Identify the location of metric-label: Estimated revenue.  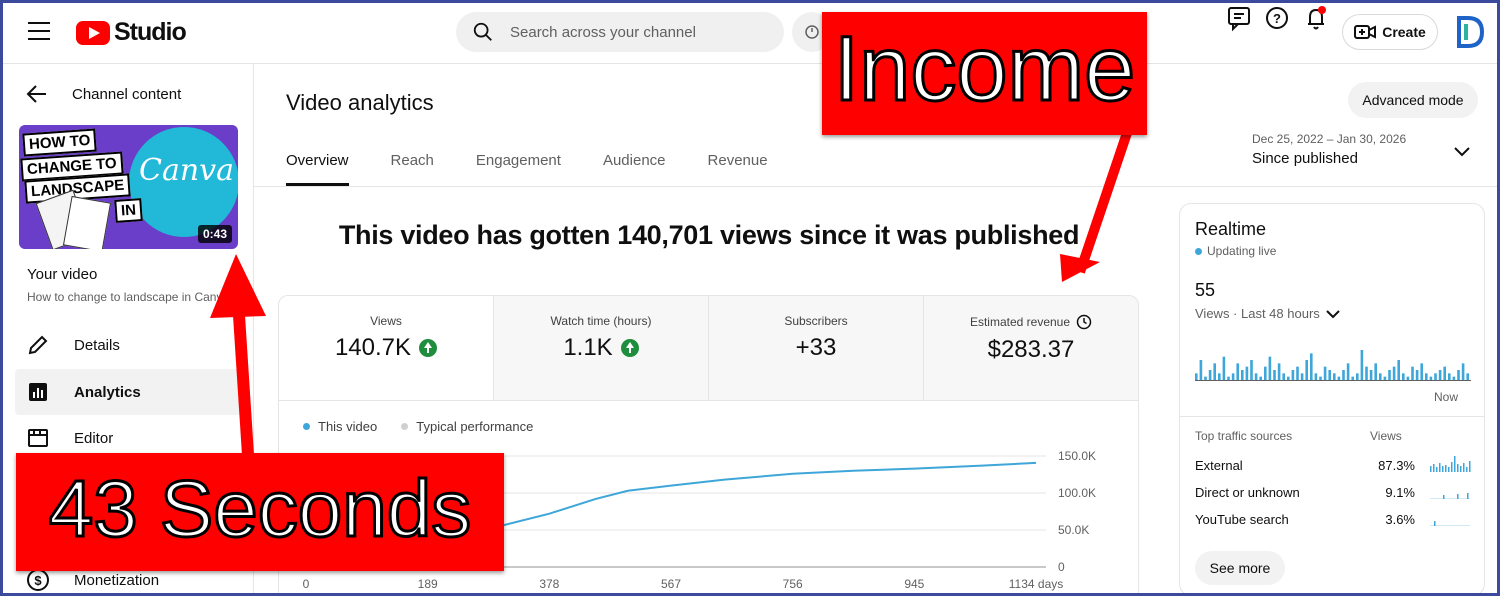
(1020, 322).